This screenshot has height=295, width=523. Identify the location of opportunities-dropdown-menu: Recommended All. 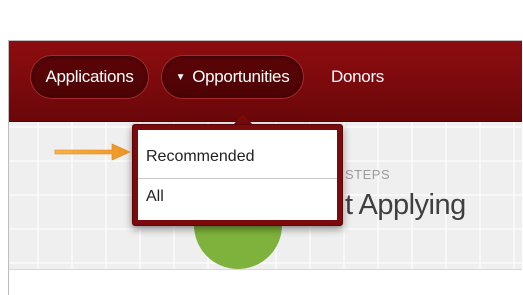
(237, 175).